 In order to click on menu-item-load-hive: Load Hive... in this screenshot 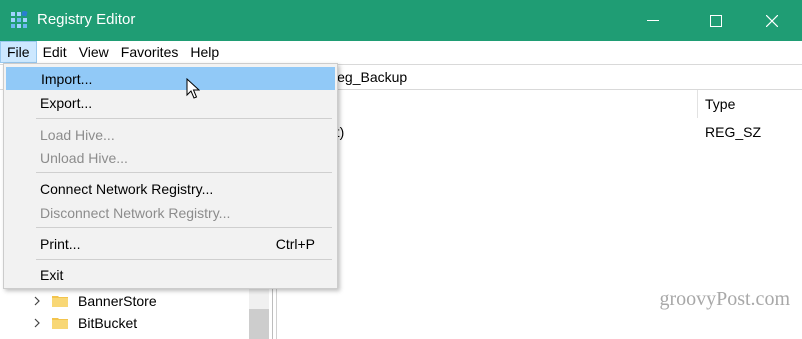, I will do `click(170, 134)`.